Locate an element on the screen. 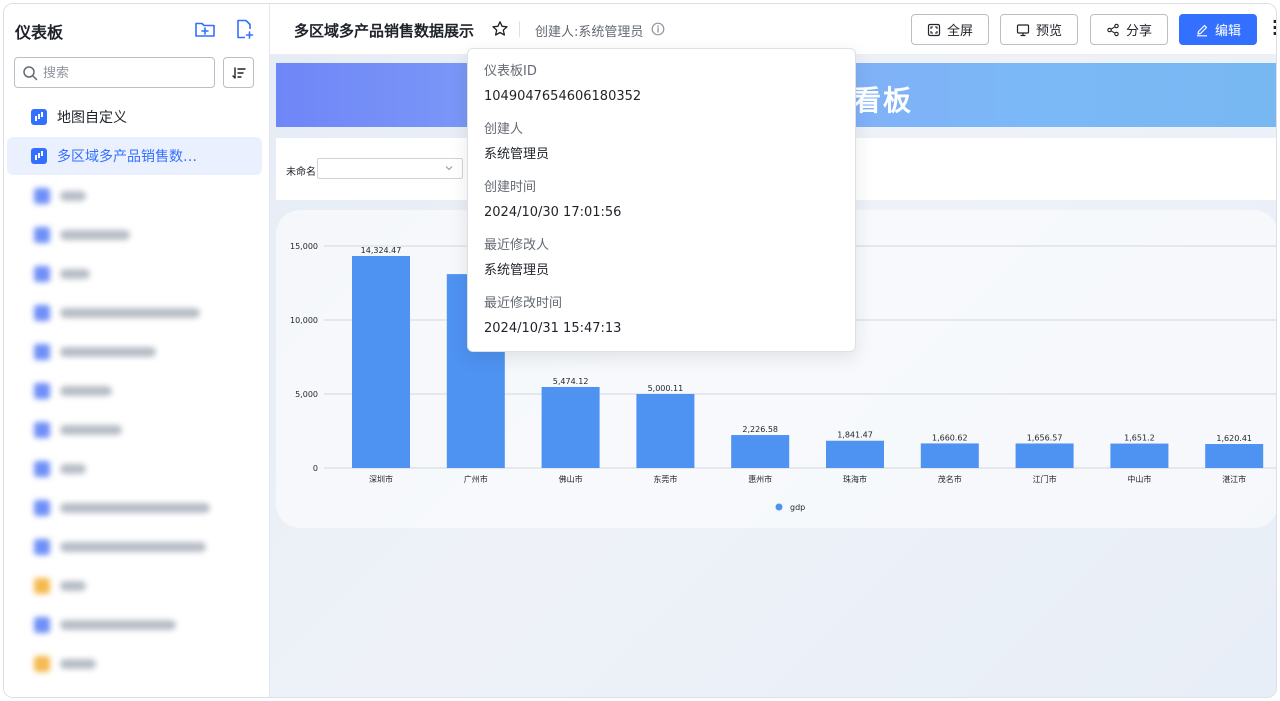 Image resolution: width=1280 pixels, height=701 pixels. preview-button: 预览 is located at coordinates (1039, 29).